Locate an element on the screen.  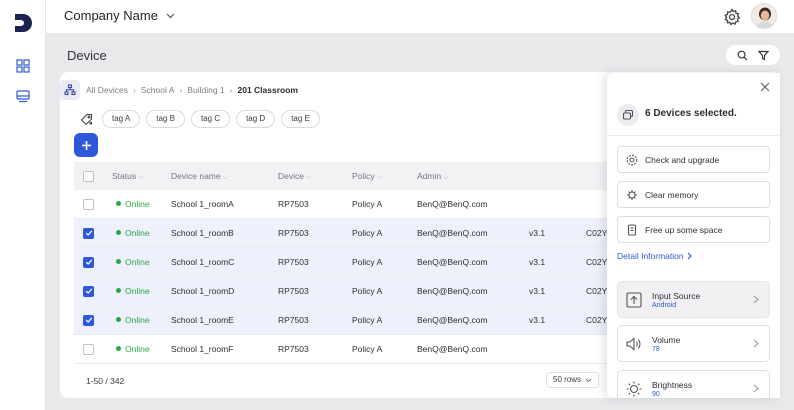
hierarchy-button is located at coordinates (70, 90).